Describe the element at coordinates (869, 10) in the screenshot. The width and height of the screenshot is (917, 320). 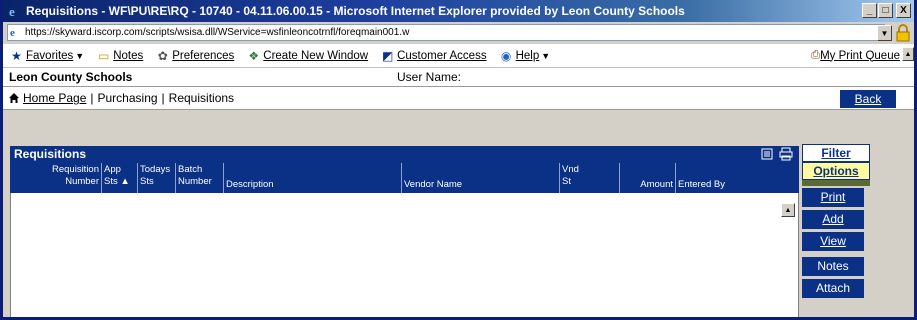
I see `minimize-button: _` at that location.